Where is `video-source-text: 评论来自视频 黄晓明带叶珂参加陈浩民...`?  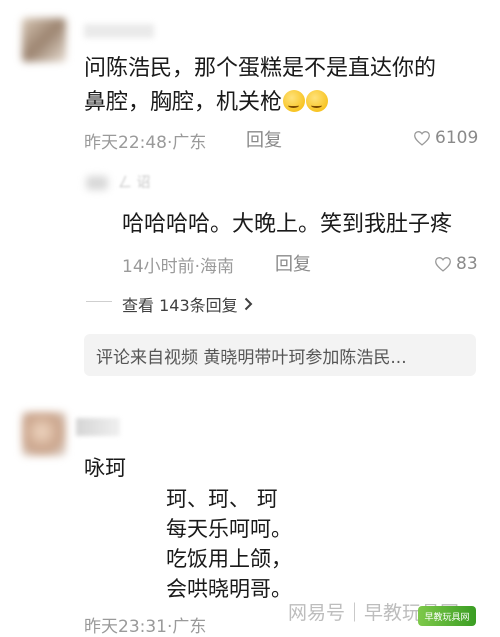 video-source-text: 评论来自视频 黄晓明带叶珂参加陈浩民... is located at coordinates (251, 357).